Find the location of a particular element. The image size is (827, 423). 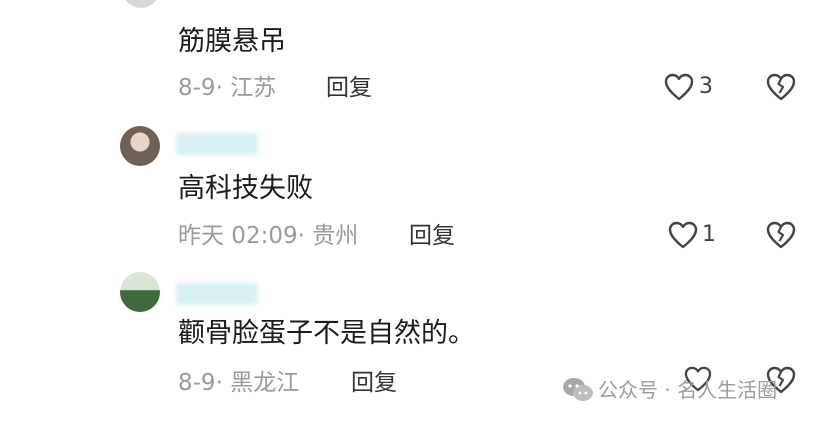

watermark: 公众号 · 名人生活圈 is located at coordinates (688, 390).